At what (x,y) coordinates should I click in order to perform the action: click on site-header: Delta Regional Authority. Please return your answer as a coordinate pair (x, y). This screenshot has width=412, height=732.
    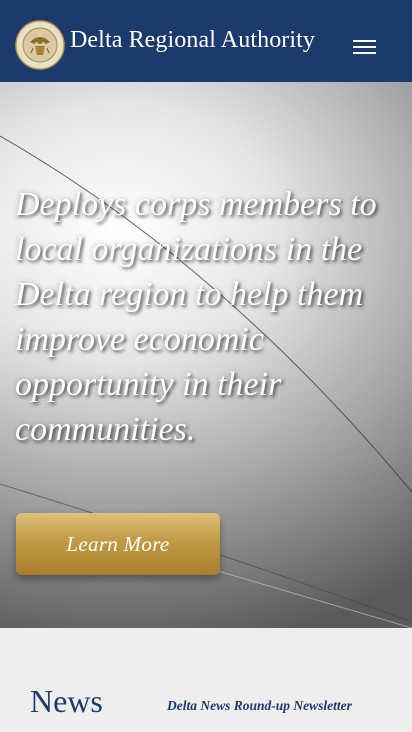
    Looking at the image, I should click on (206, 41).